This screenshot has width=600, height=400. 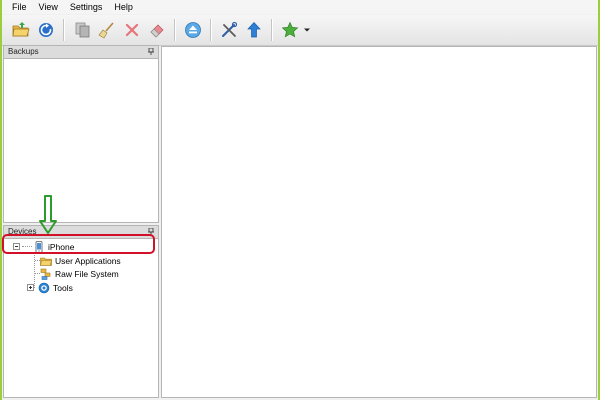 I want to click on erase-button, so click(x=157, y=30).